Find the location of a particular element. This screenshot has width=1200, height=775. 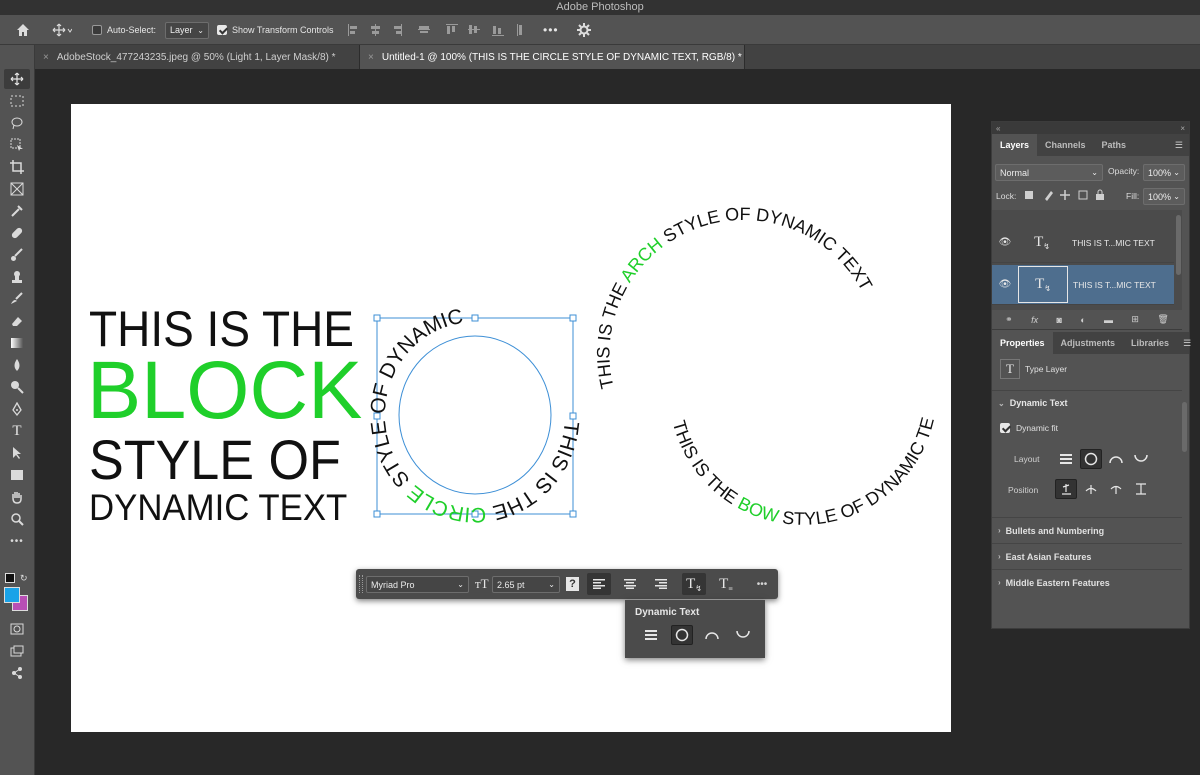

font-size-value: 2.65 pt is located at coordinates (511, 584).